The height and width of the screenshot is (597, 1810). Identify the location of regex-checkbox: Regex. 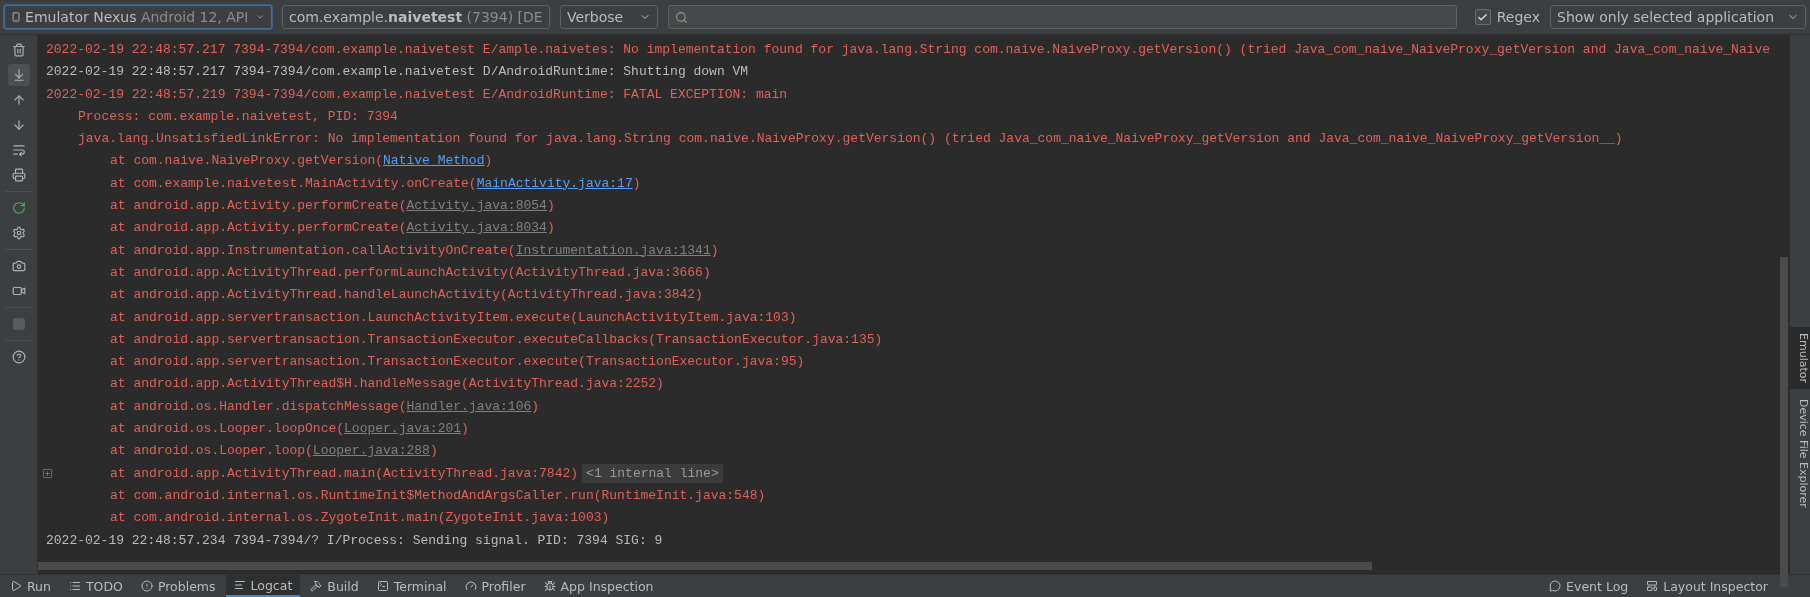
(1507, 17).